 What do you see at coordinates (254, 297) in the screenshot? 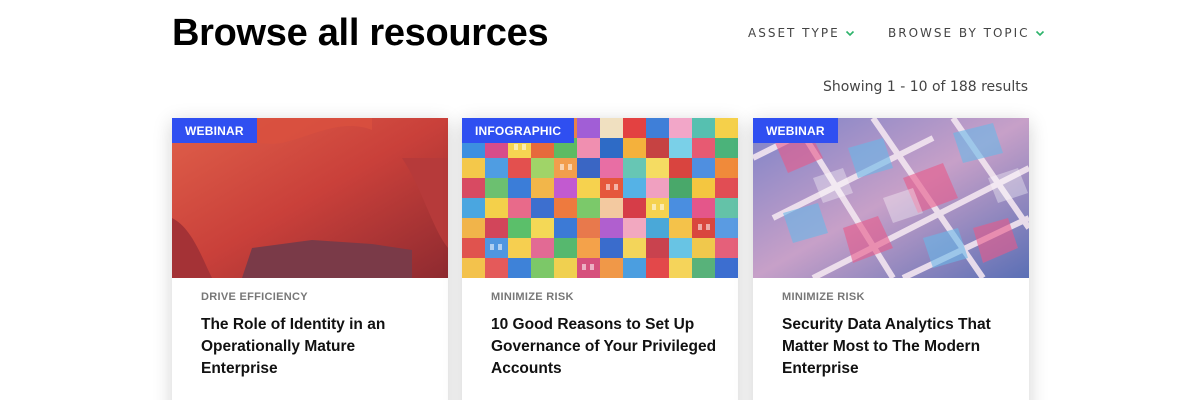
I see `card-topic-label: DRIVE EFFICIENCY` at bounding box center [254, 297].